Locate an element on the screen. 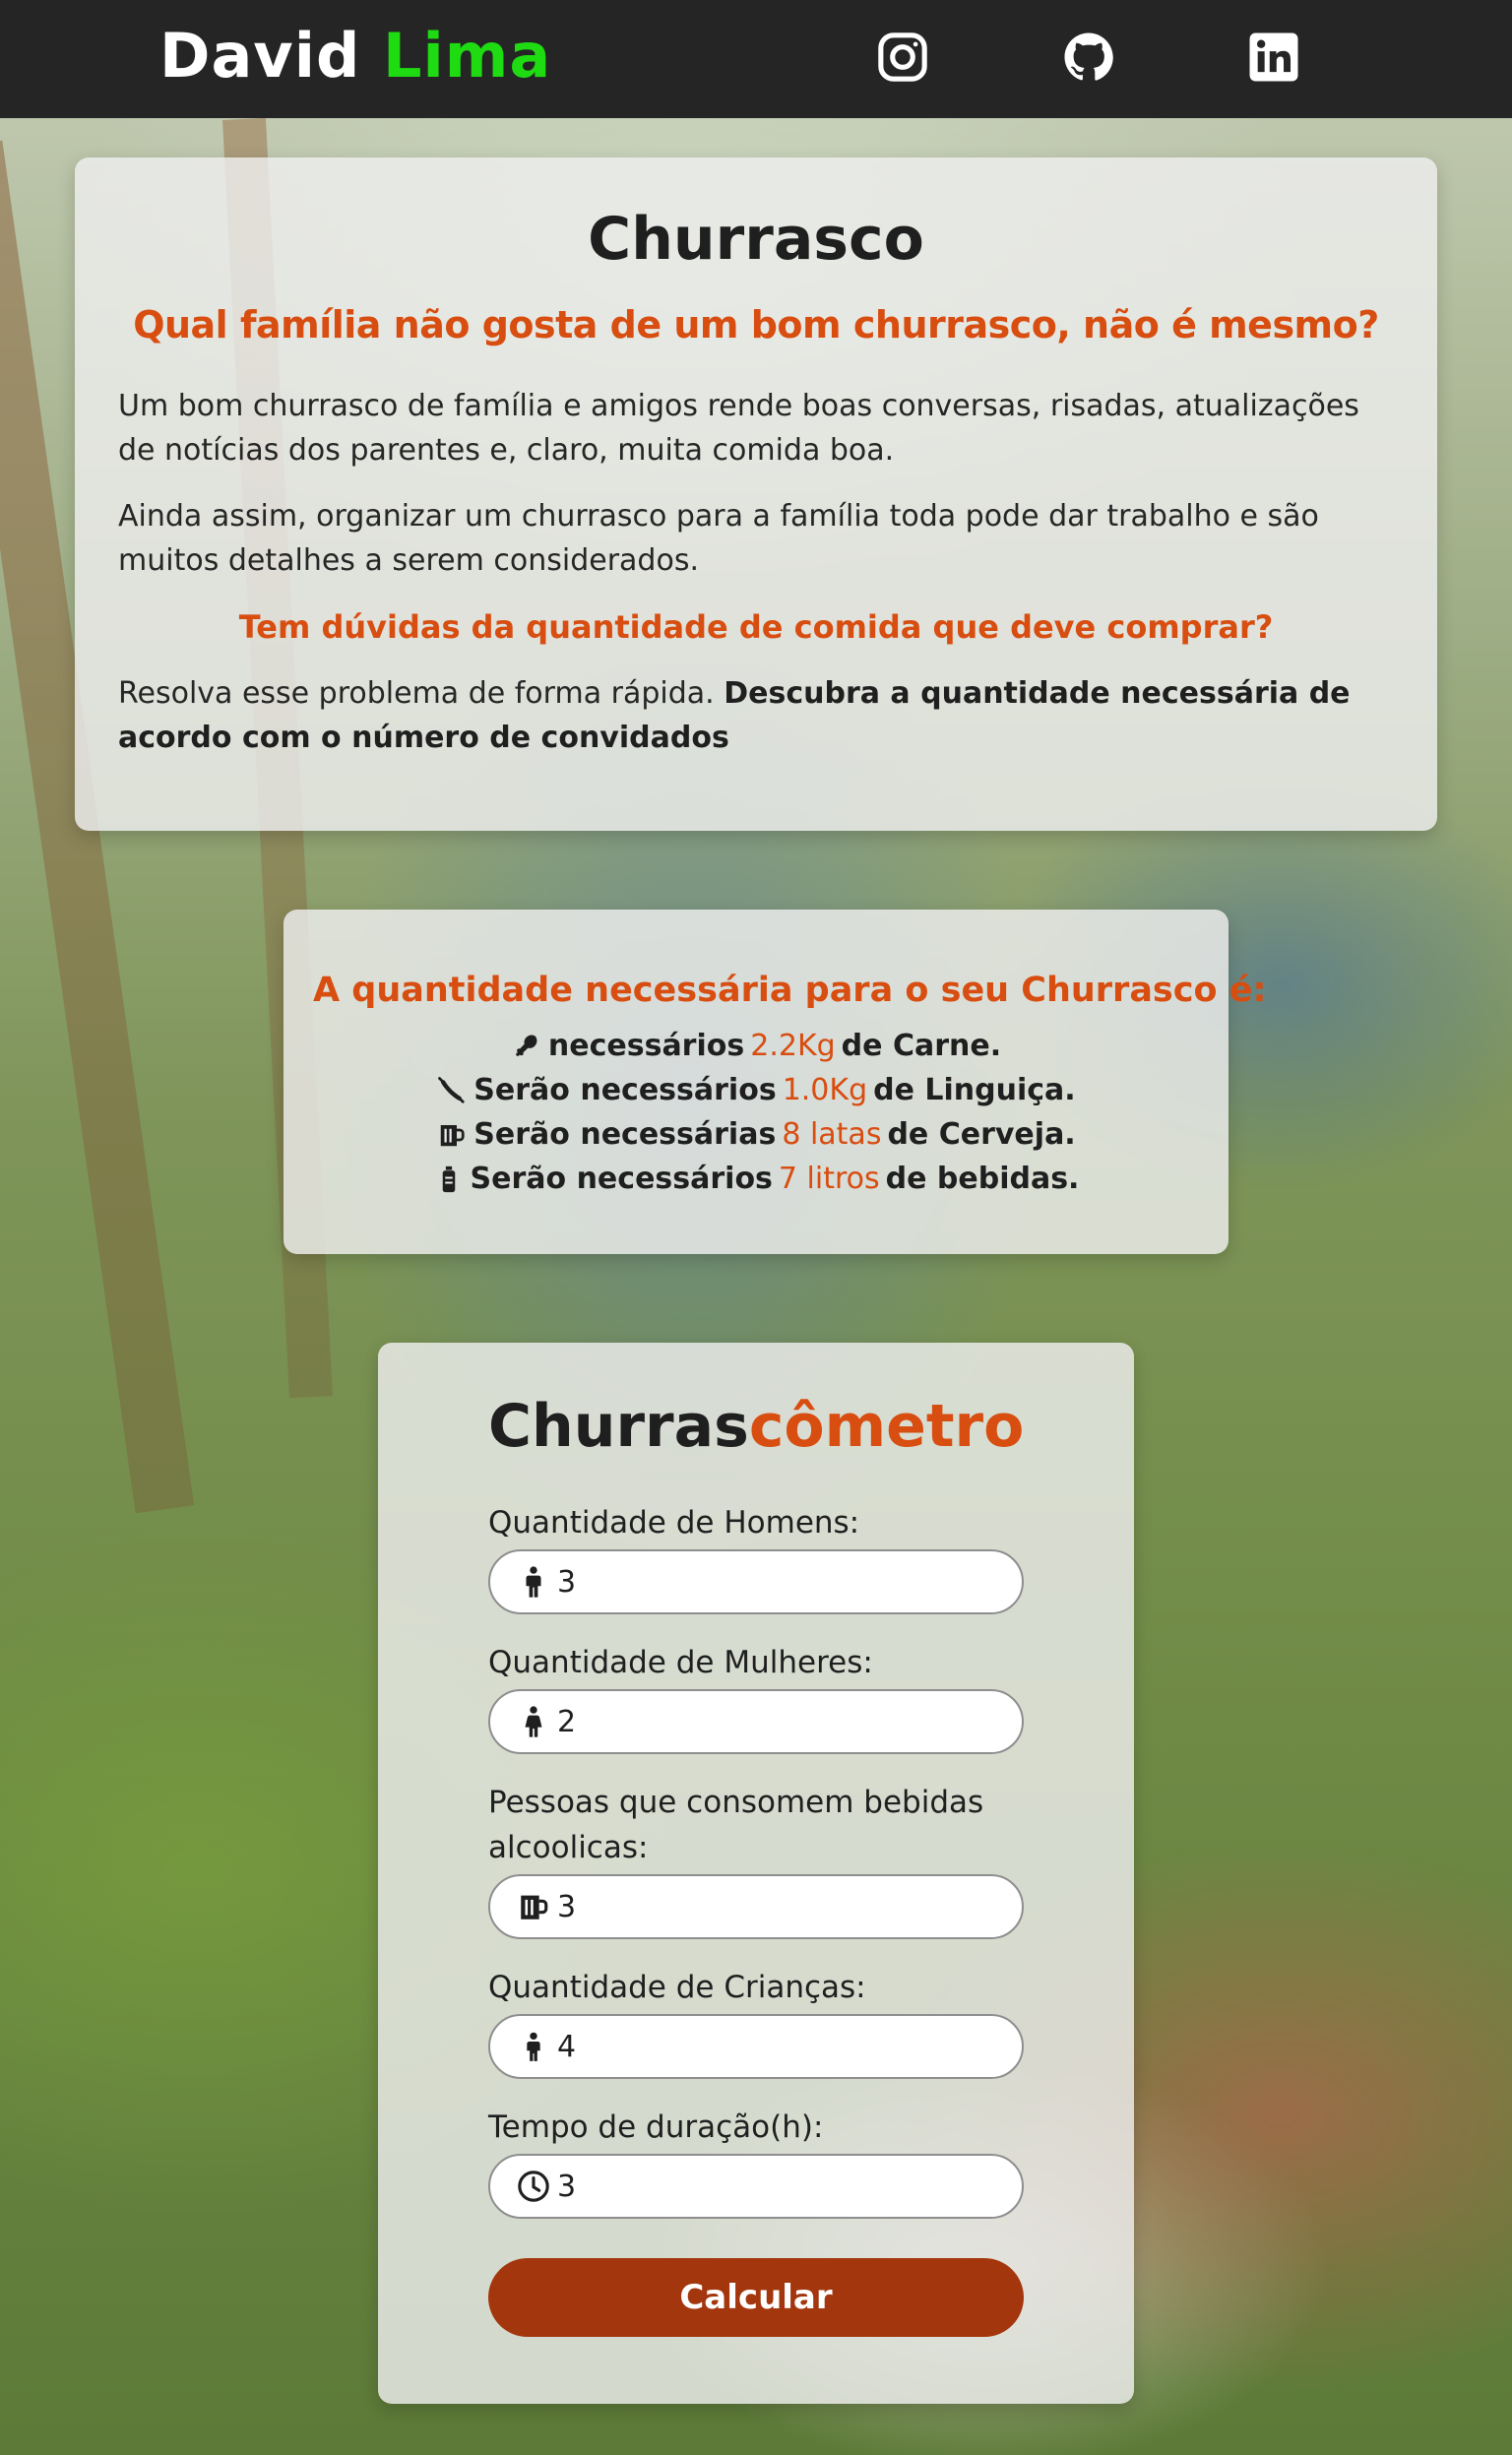 Image resolution: width=1512 pixels, height=2455 pixels. result-sausage: Serão necessários 1.0Kg de Linguiça. is located at coordinates (756, 1090).